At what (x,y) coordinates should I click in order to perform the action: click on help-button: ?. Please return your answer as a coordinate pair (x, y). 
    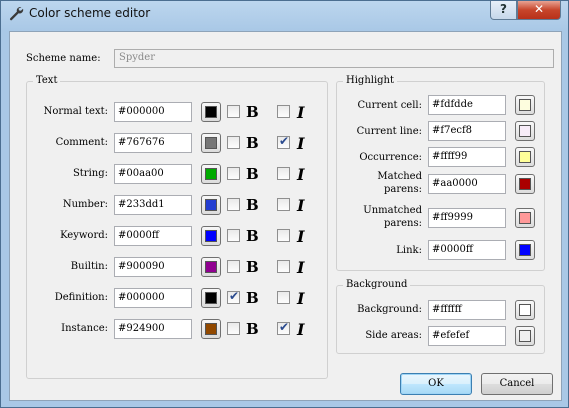
    Looking at the image, I should click on (503, 10).